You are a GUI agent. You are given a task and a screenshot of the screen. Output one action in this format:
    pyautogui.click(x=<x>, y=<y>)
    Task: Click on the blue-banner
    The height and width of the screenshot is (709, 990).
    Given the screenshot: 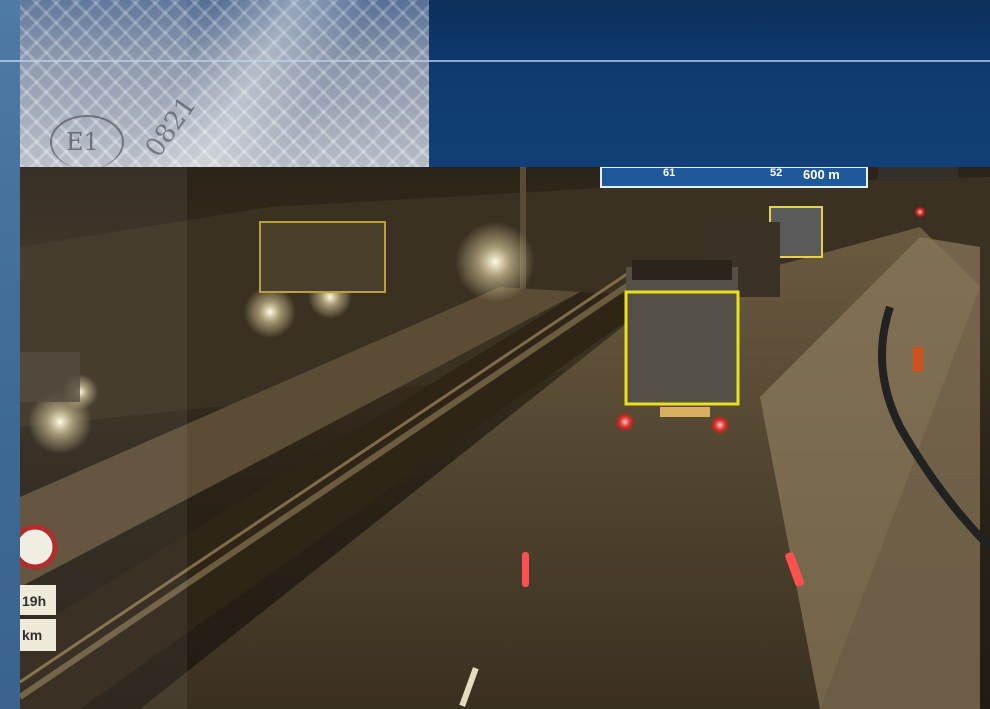 What is the action you would take?
    pyautogui.click(x=709, y=83)
    